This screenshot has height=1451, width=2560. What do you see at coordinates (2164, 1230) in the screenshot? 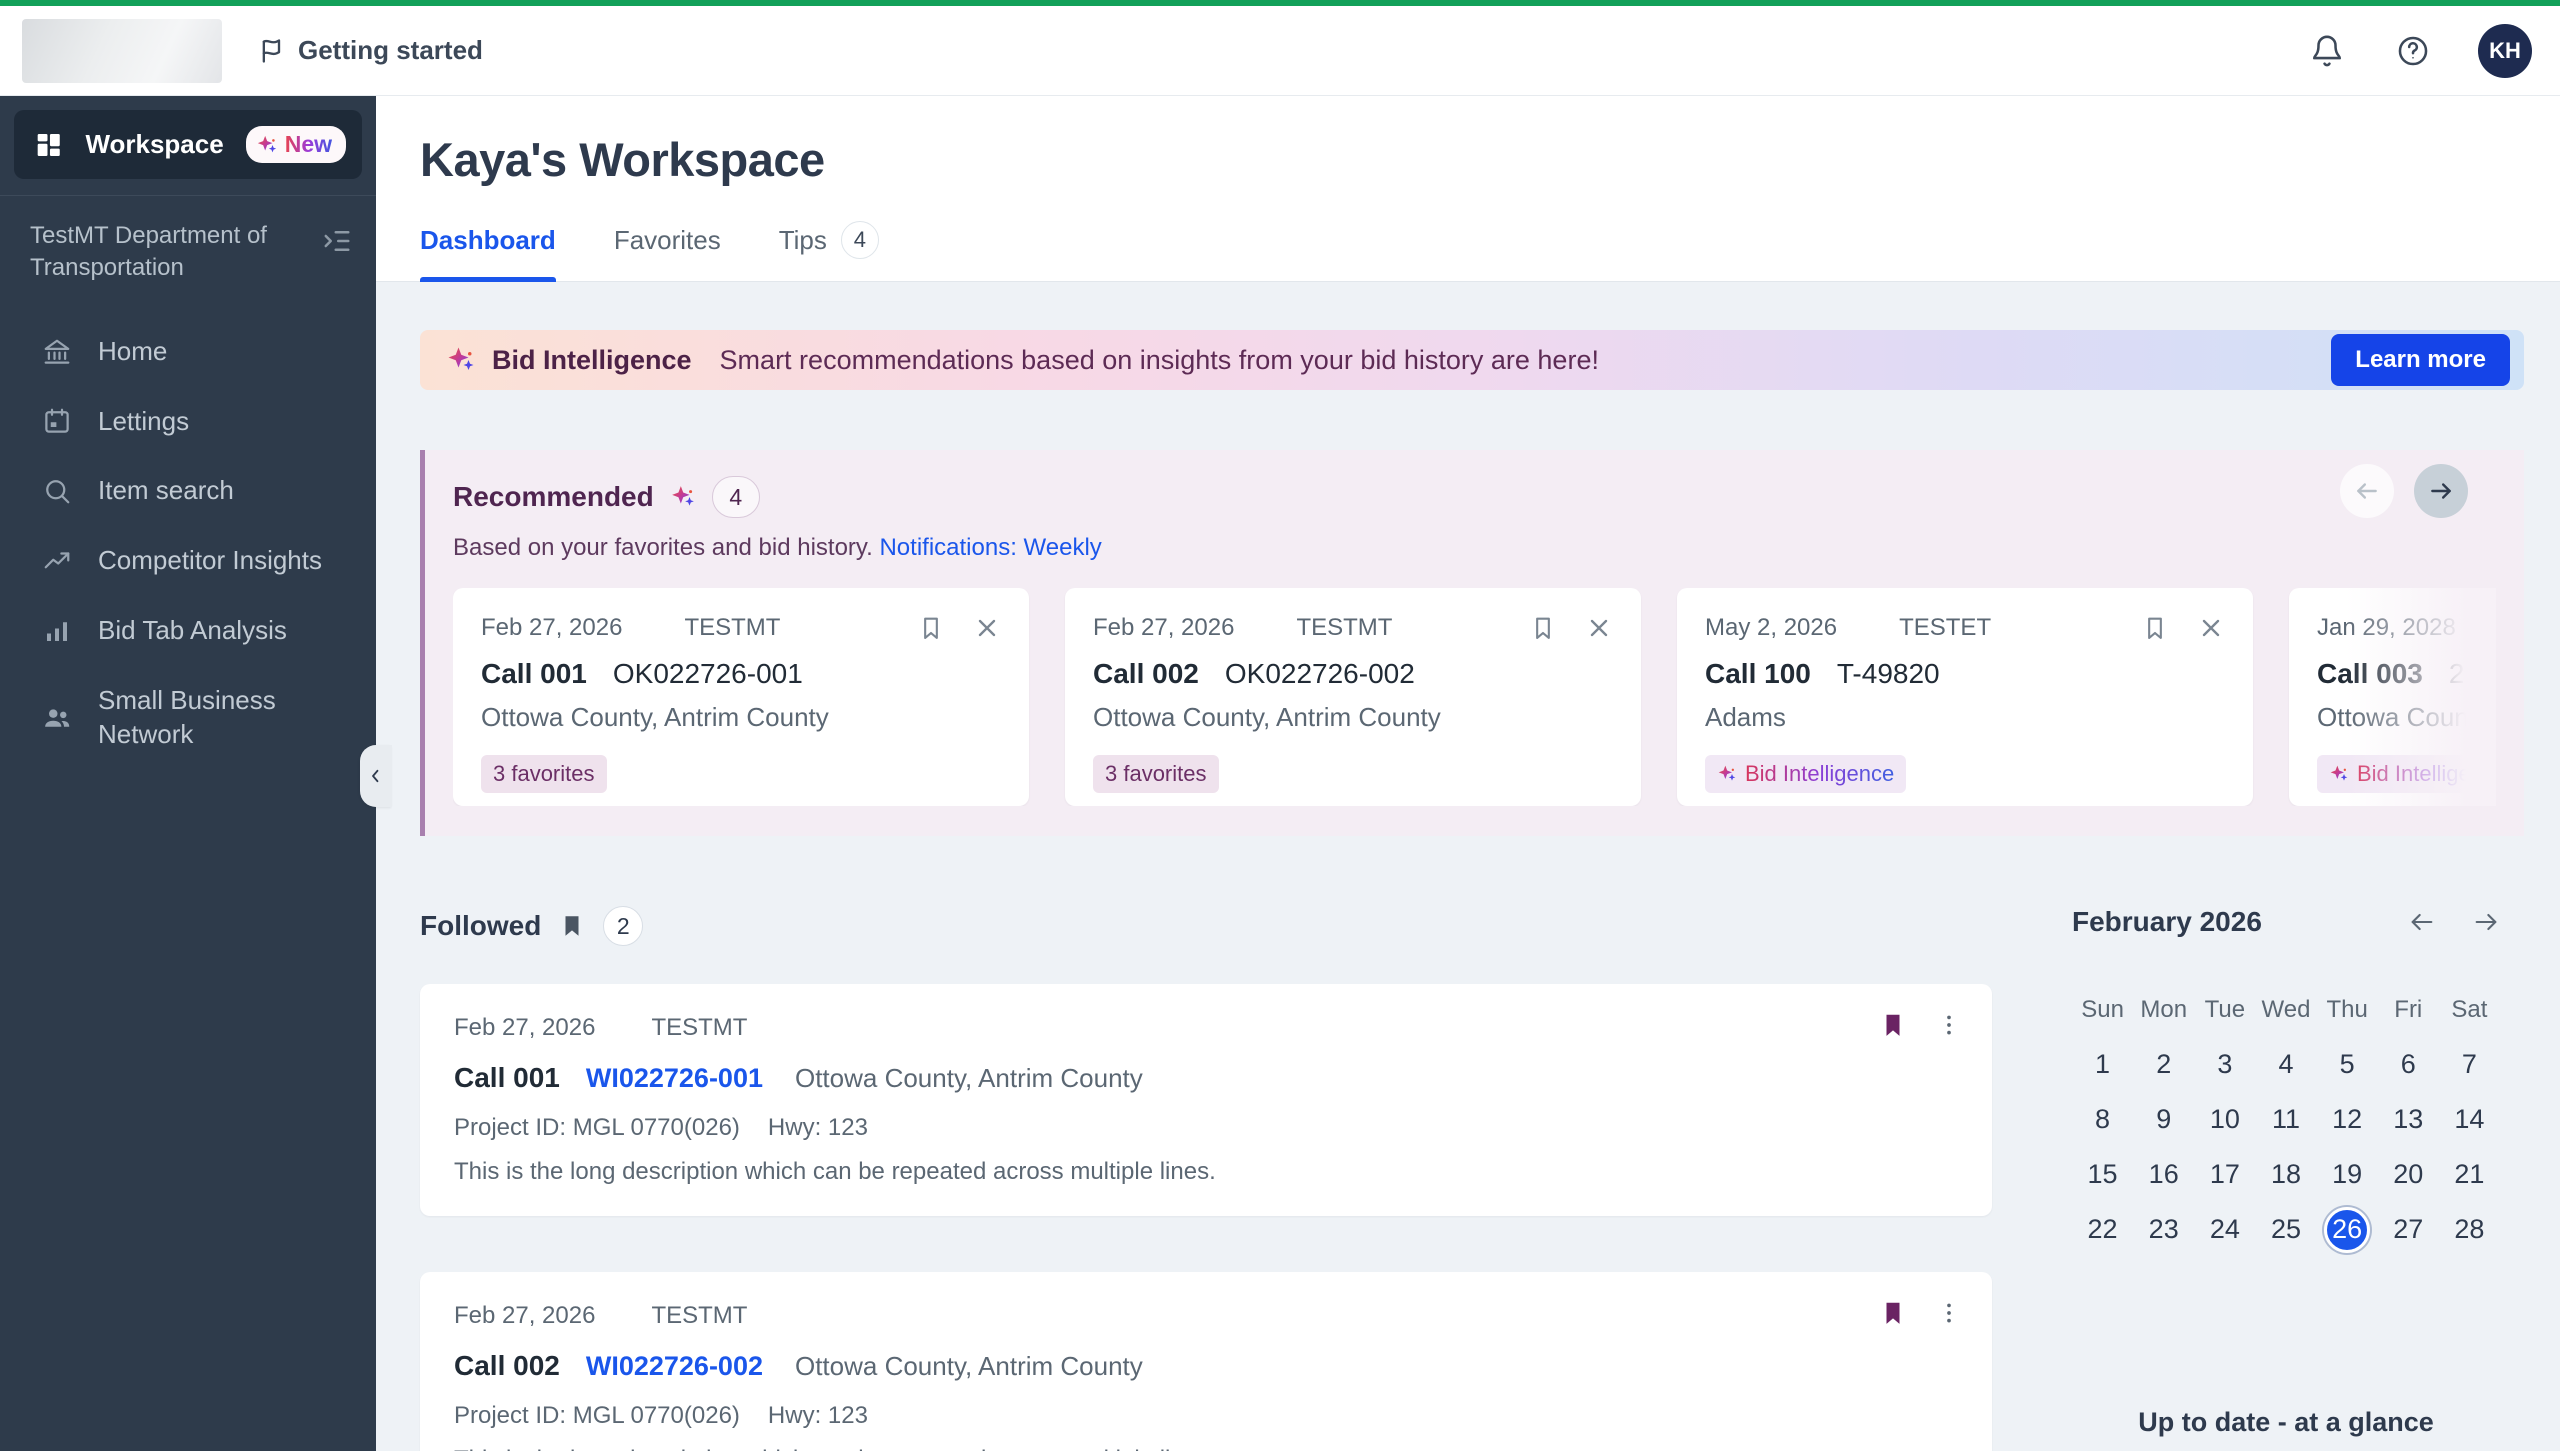
I see `calendar-day: 23` at bounding box center [2164, 1230].